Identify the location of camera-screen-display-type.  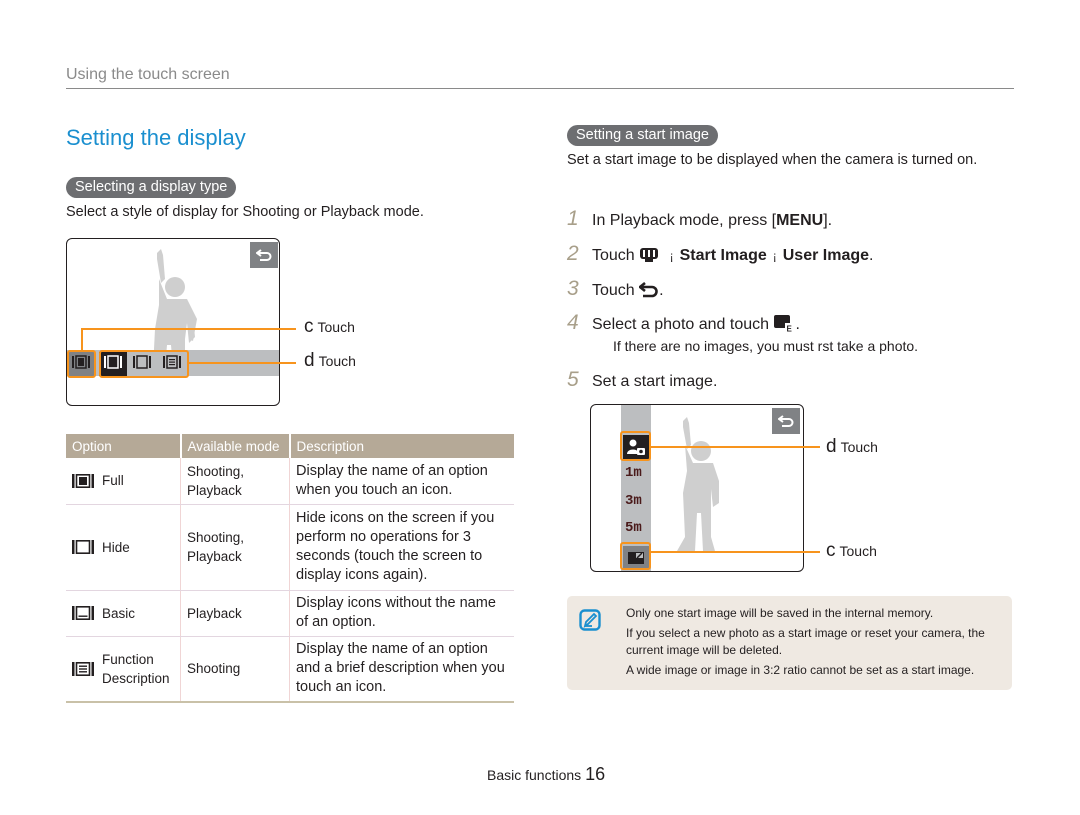
(173, 322).